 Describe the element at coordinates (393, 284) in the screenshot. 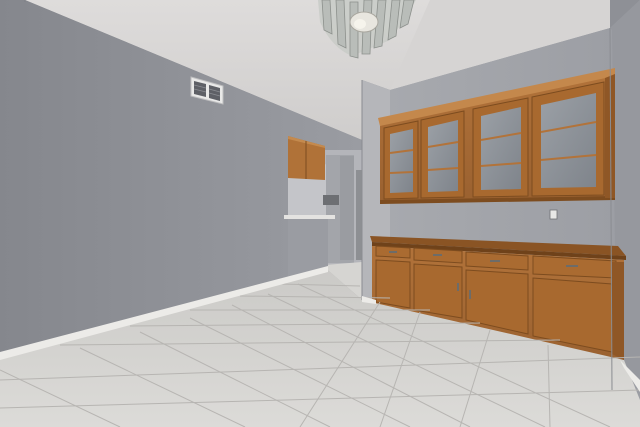

I see `base-cabinet-door` at that location.